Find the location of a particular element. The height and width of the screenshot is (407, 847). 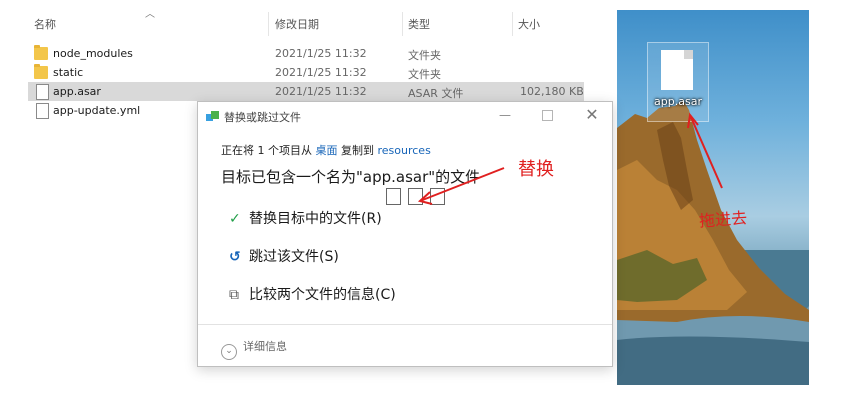

file-row-static: static 2021/1/25 11:32 文件夹 is located at coordinates (306, 72).